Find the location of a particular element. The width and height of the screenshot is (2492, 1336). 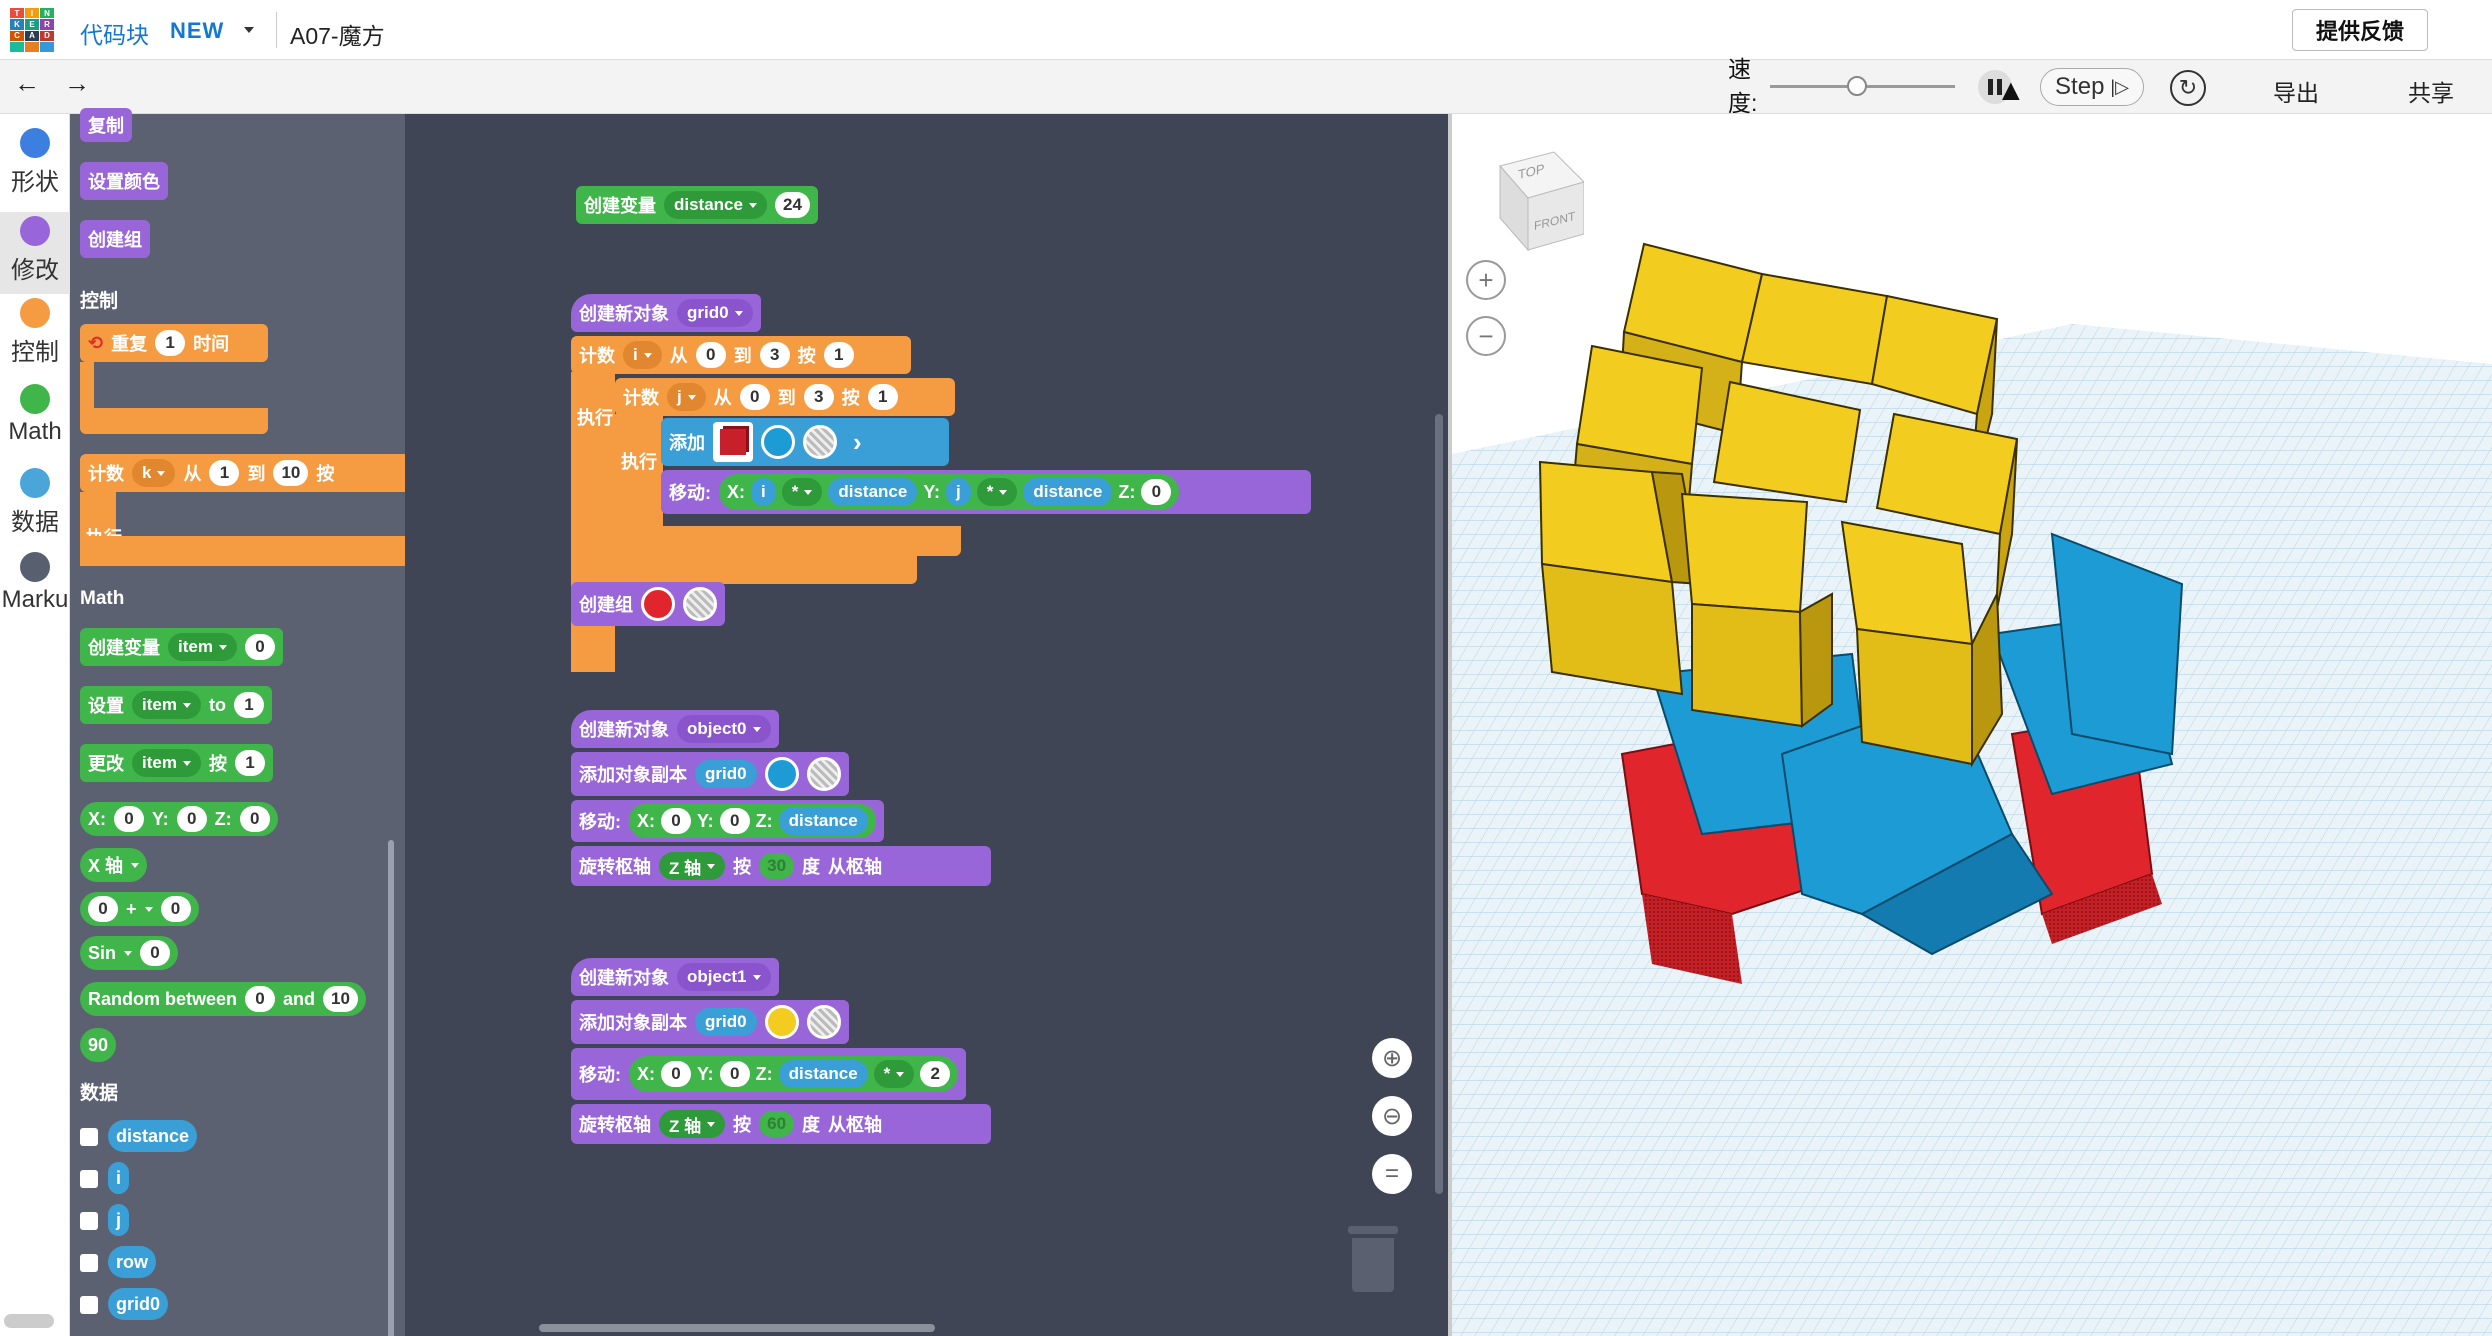

rotate-pivot-block: 旋转枢轴 Z 轴 按 60 度 从枢轴 is located at coordinates (781, 1124).